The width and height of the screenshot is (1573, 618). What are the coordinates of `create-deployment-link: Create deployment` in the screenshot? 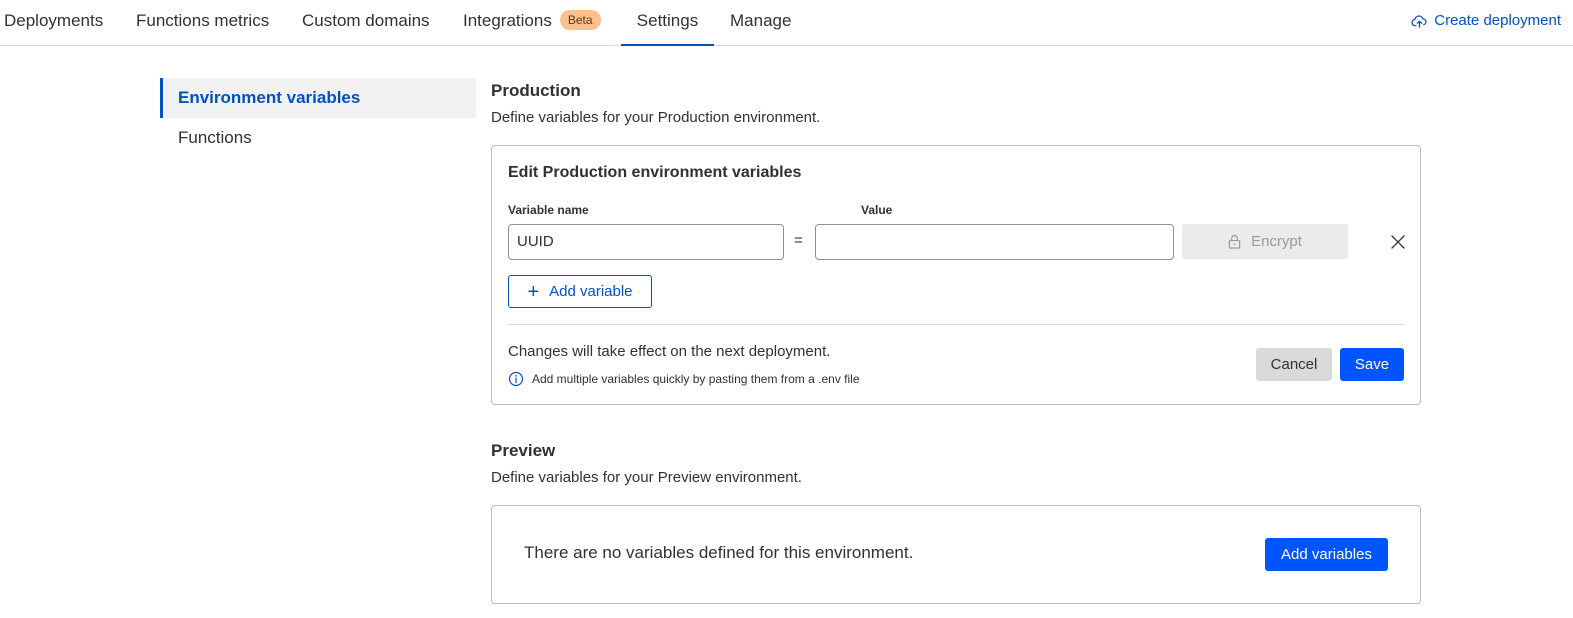 It's located at (1486, 21).